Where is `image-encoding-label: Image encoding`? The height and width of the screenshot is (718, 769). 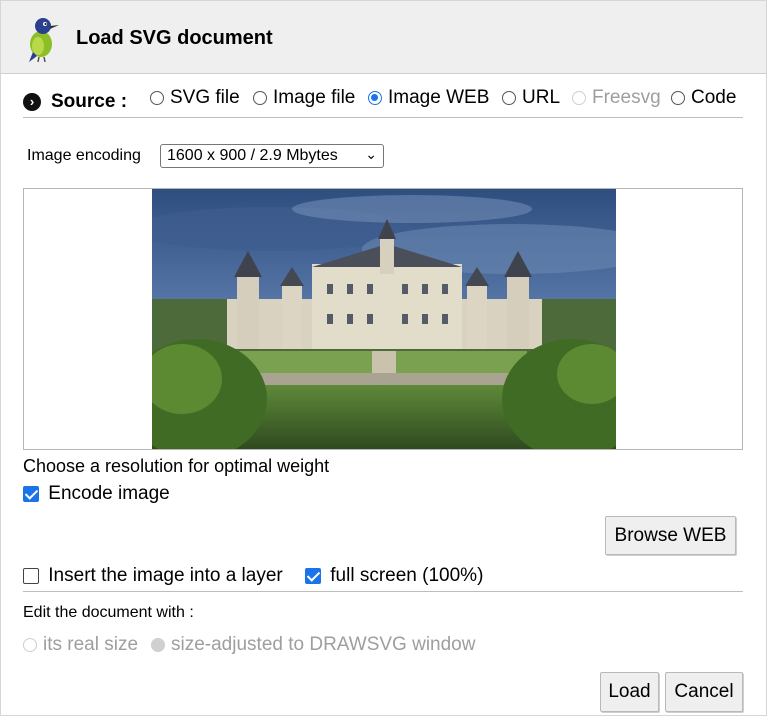 image-encoding-label: Image encoding is located at coordinates (84, 155).